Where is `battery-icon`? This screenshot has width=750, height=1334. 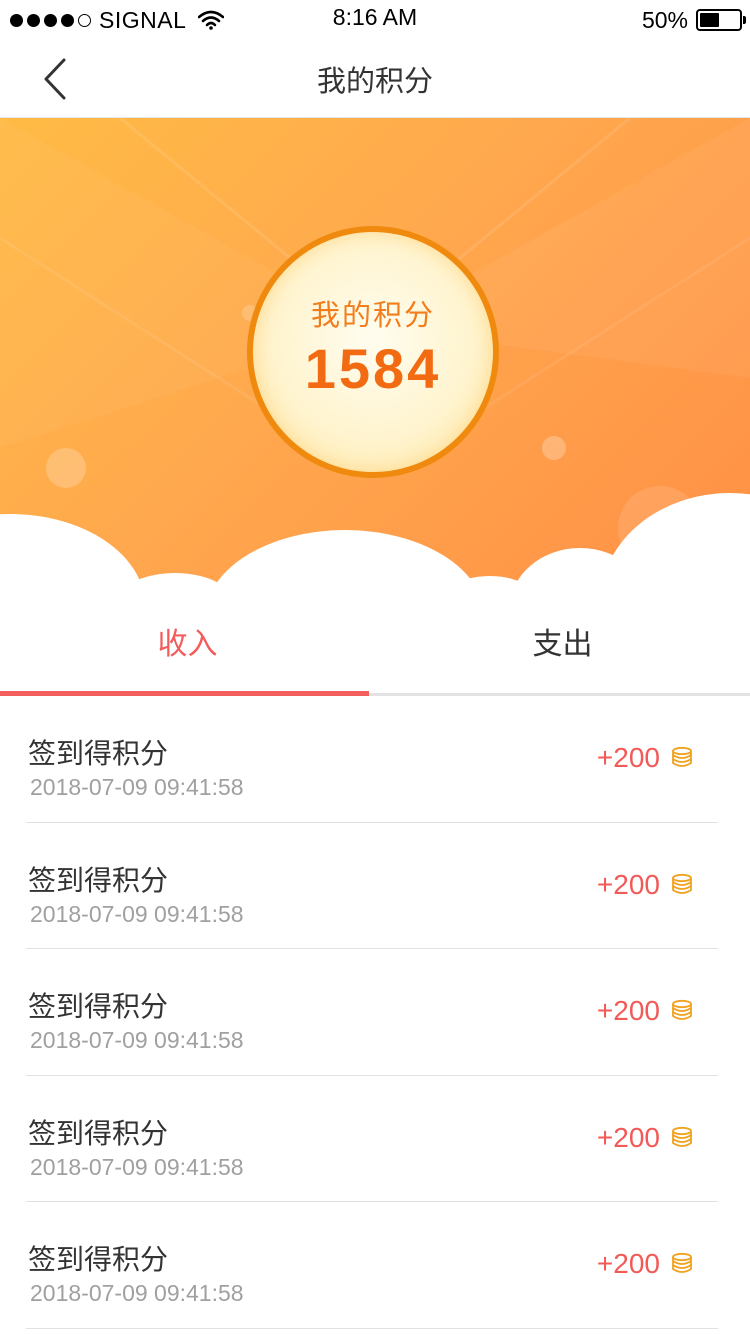 battery-icon is located at coordinates (721, 20).